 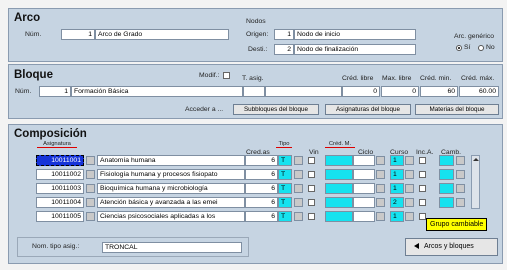 What do you see at coordinates (60, 216) in the screenshot?
I see `asignatura-code-field: 10011005` at bounding box center [60, 216].